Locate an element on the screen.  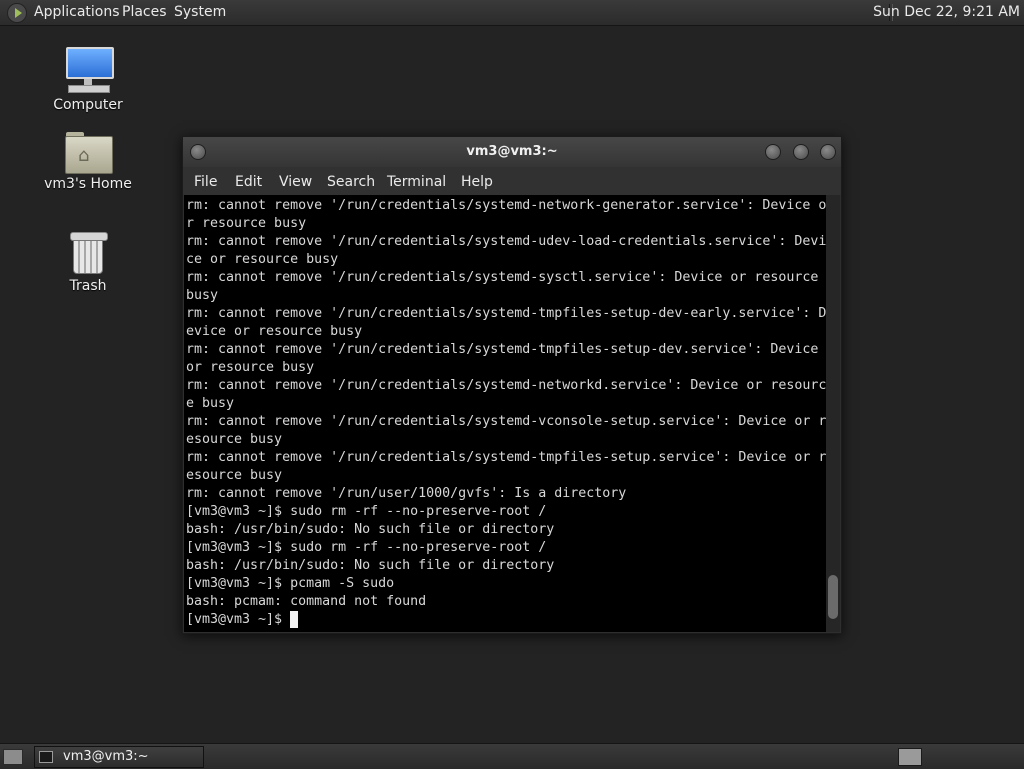
bottom-panel: vm3@vm3:~ is located at coordinates (512, 756).